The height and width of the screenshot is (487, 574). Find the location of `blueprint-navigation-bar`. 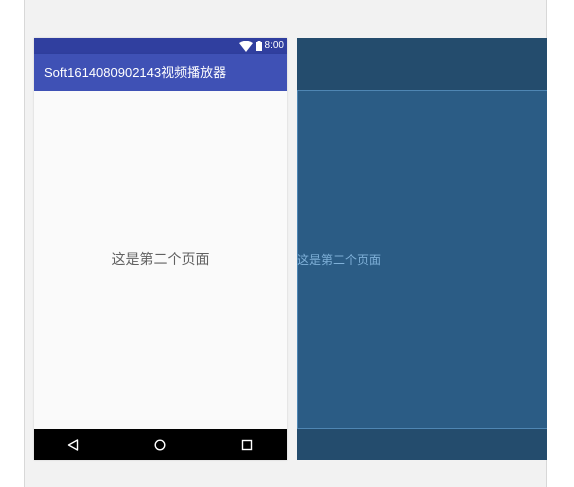

blueprint-navigation-bar is located at coordinates (422, 444).